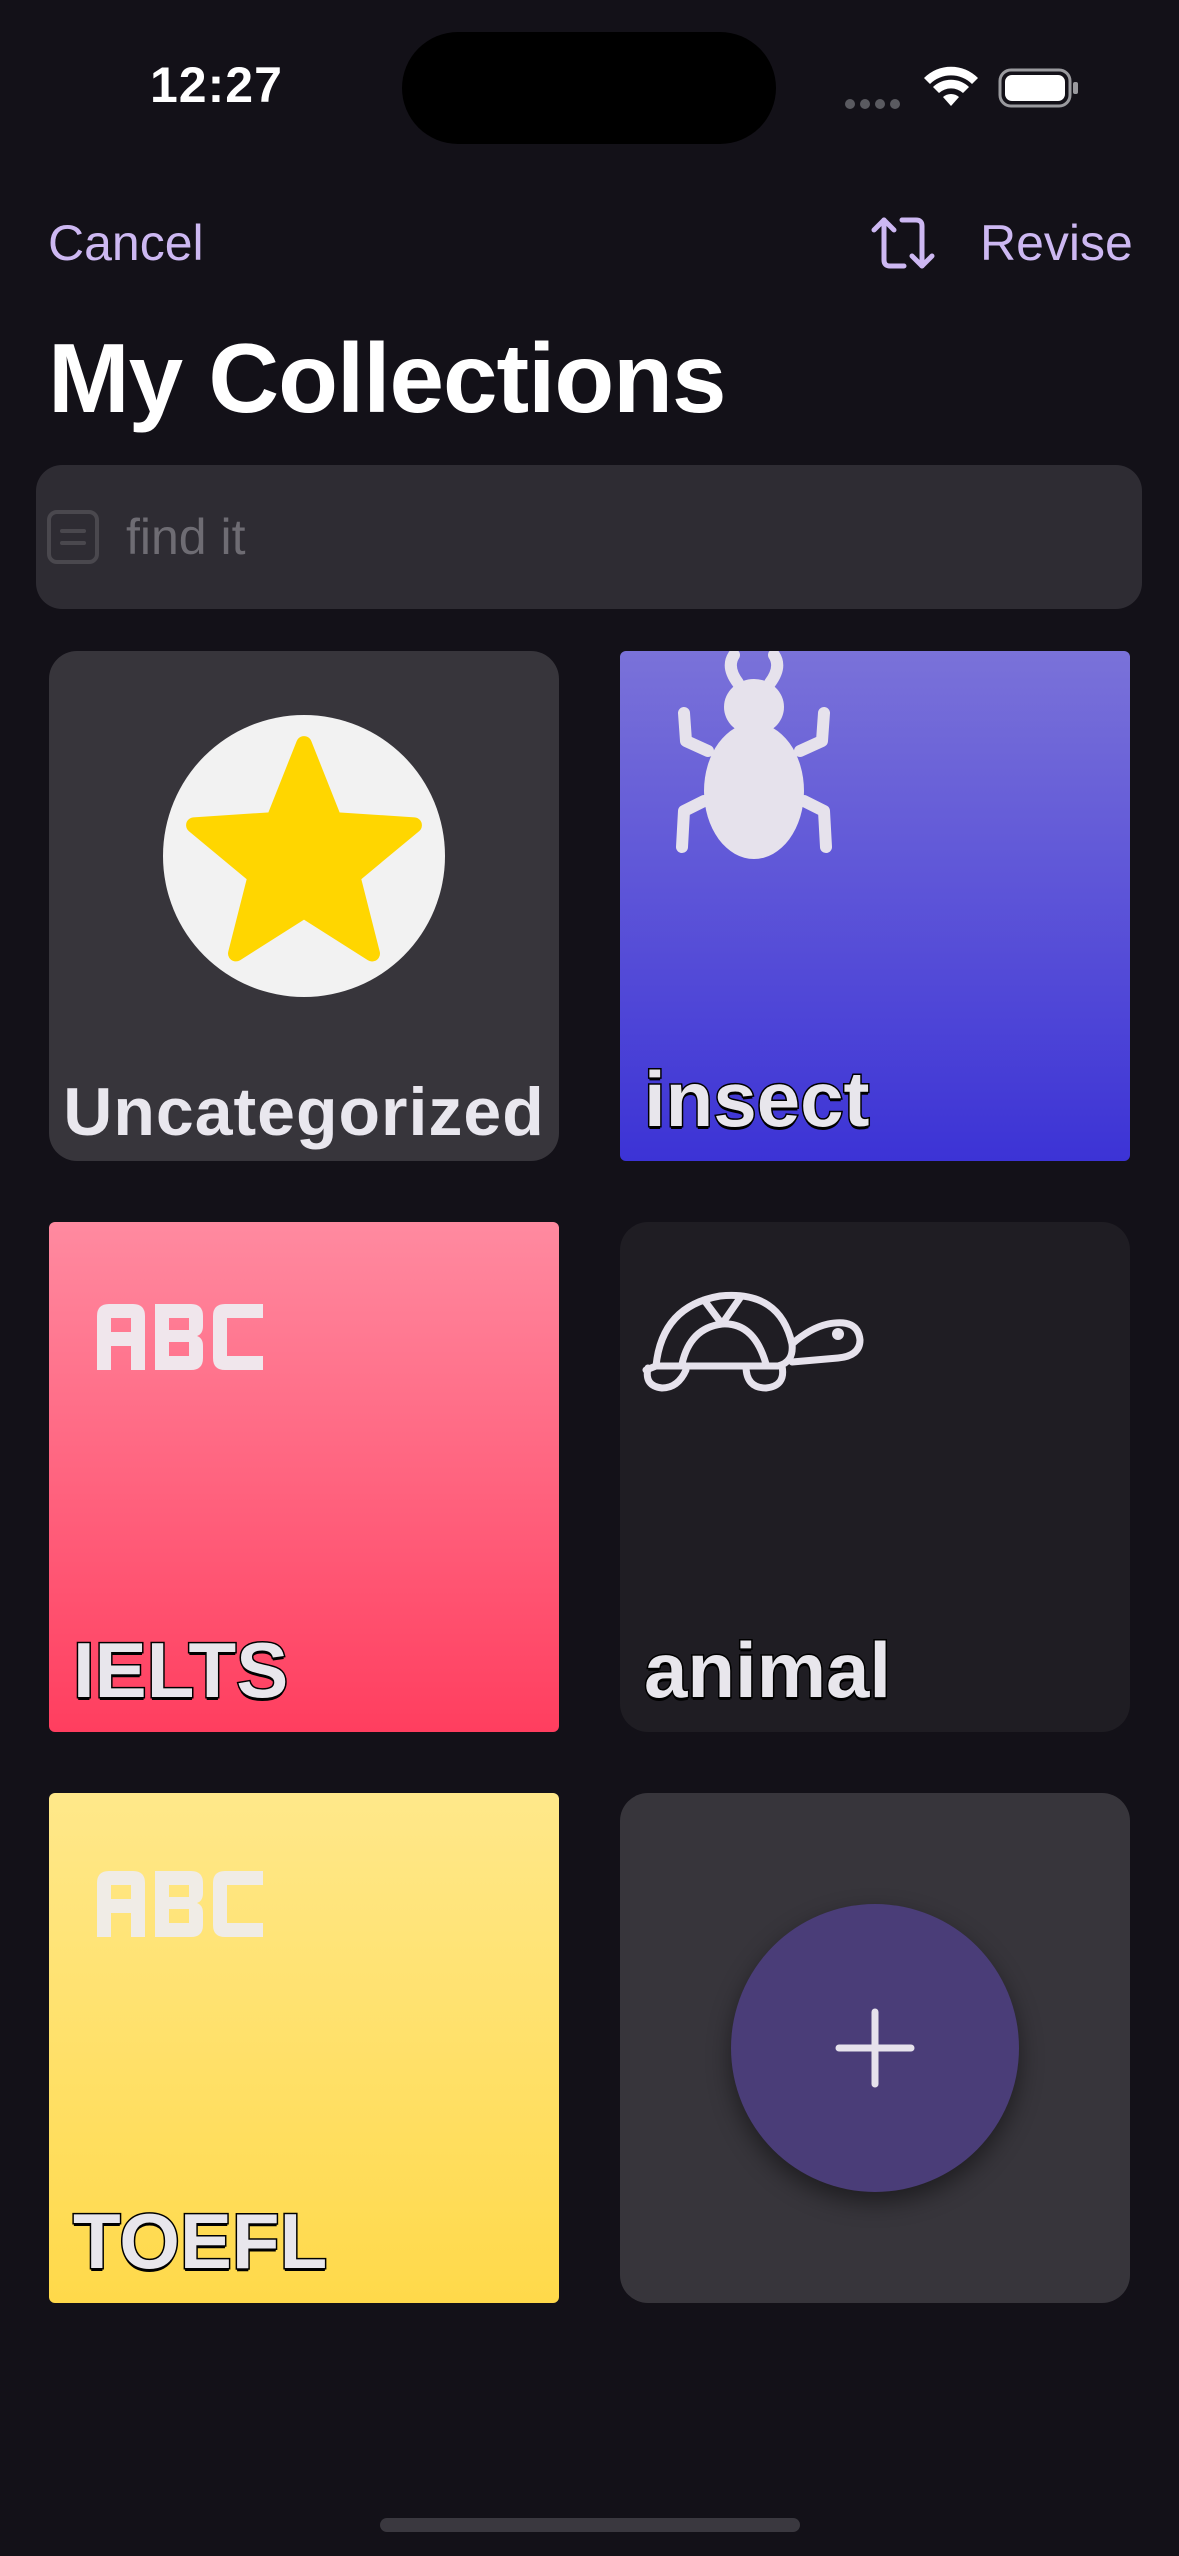  Describe the element at coordinates (304, 1477) in the screenshot. I see `collection-card-ielts: IELTS` at that location.